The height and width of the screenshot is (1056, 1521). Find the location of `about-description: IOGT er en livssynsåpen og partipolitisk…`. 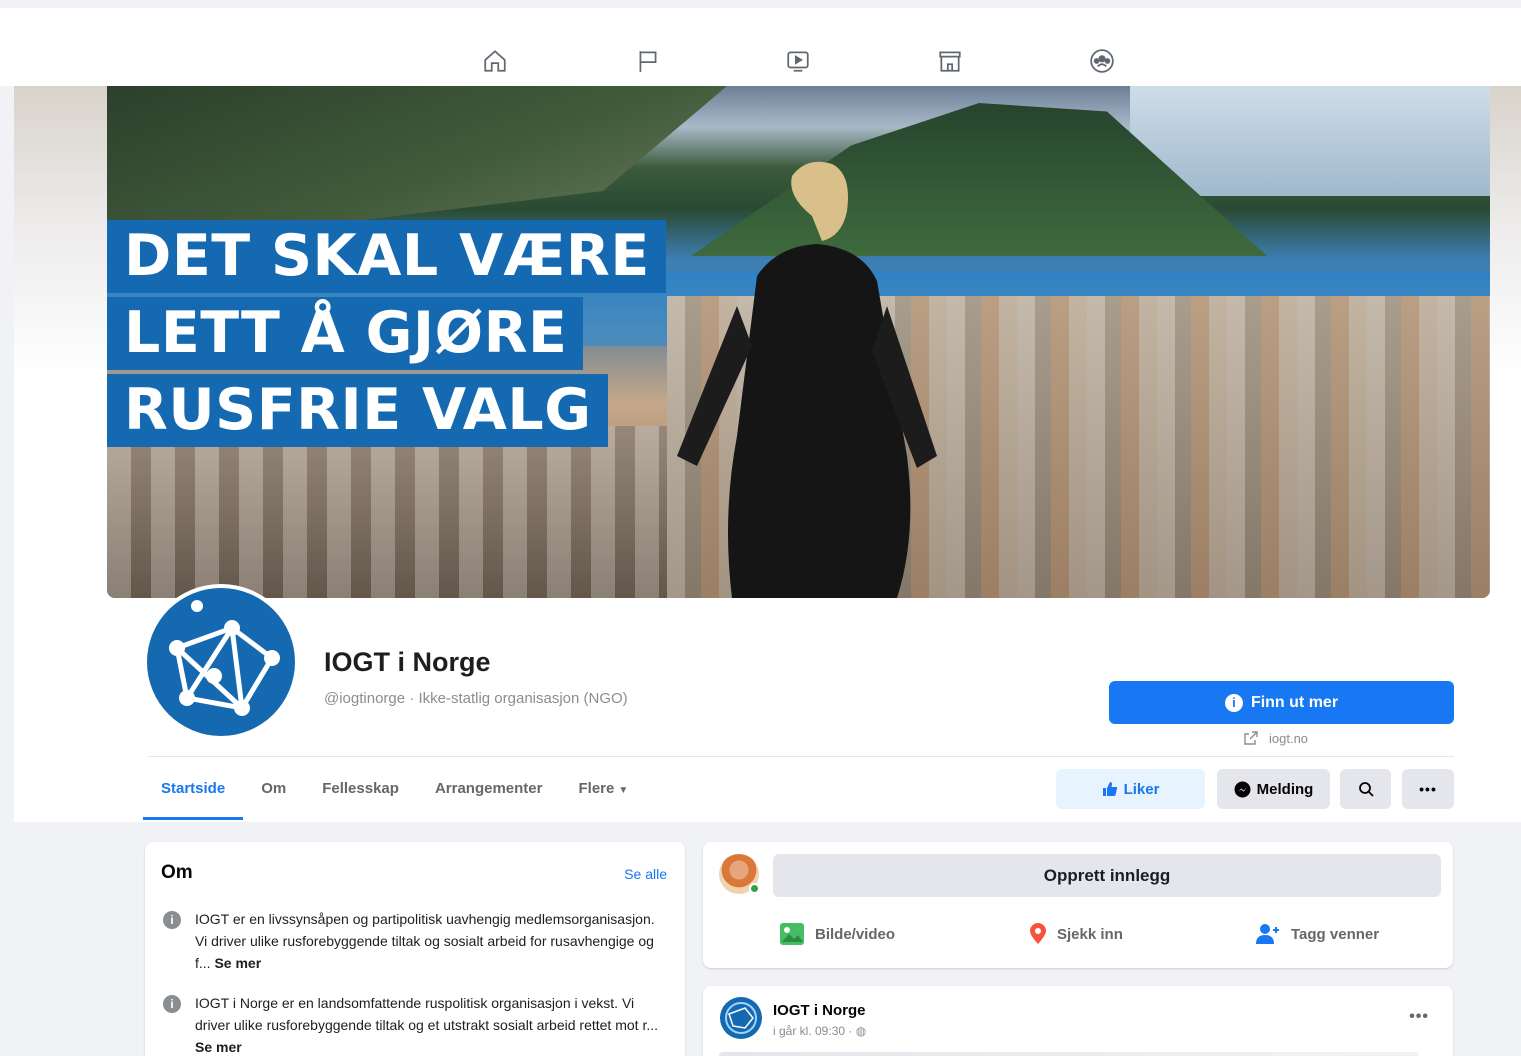

about-description: IOGT er en livssynsåpen og partipolitisk… is located at coordinates (425, 941).